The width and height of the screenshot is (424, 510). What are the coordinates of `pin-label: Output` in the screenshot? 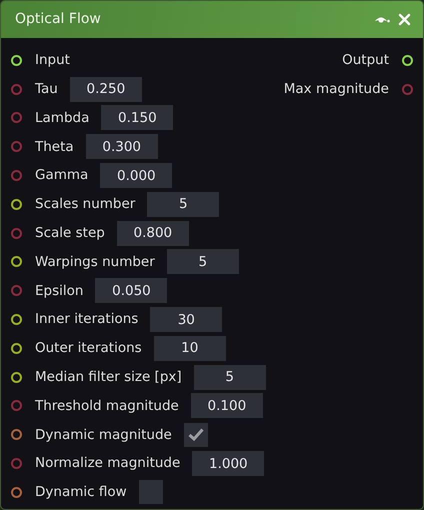 It's located at (365, 60).